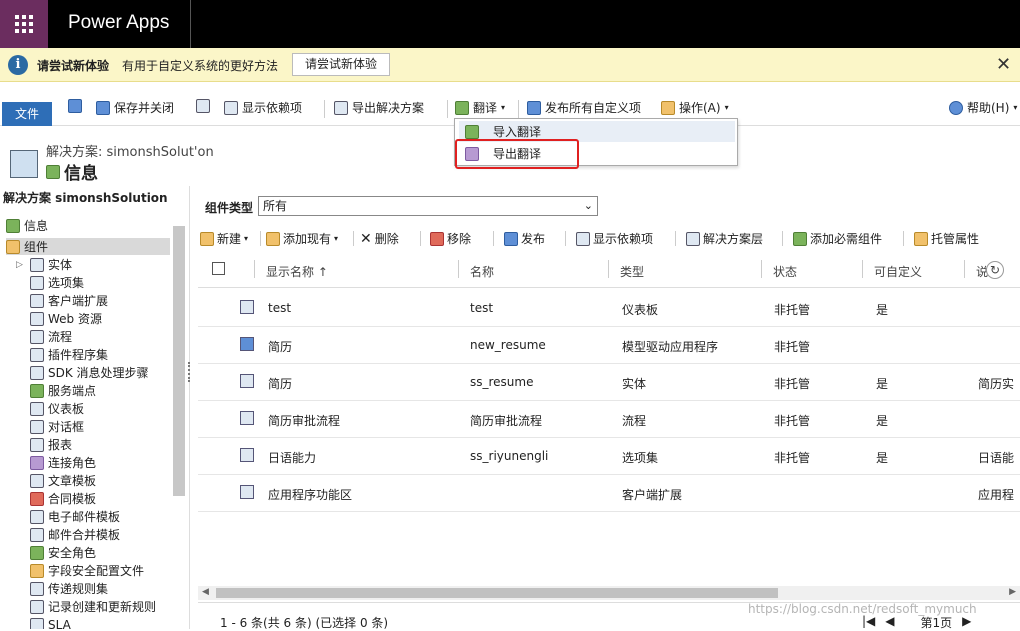 The width and height of the screenshot is (1020, 631). What do you see at coordinates (103, 107) in the screenshot?
I see `save-close-icon` at bounding box center [103, 107].